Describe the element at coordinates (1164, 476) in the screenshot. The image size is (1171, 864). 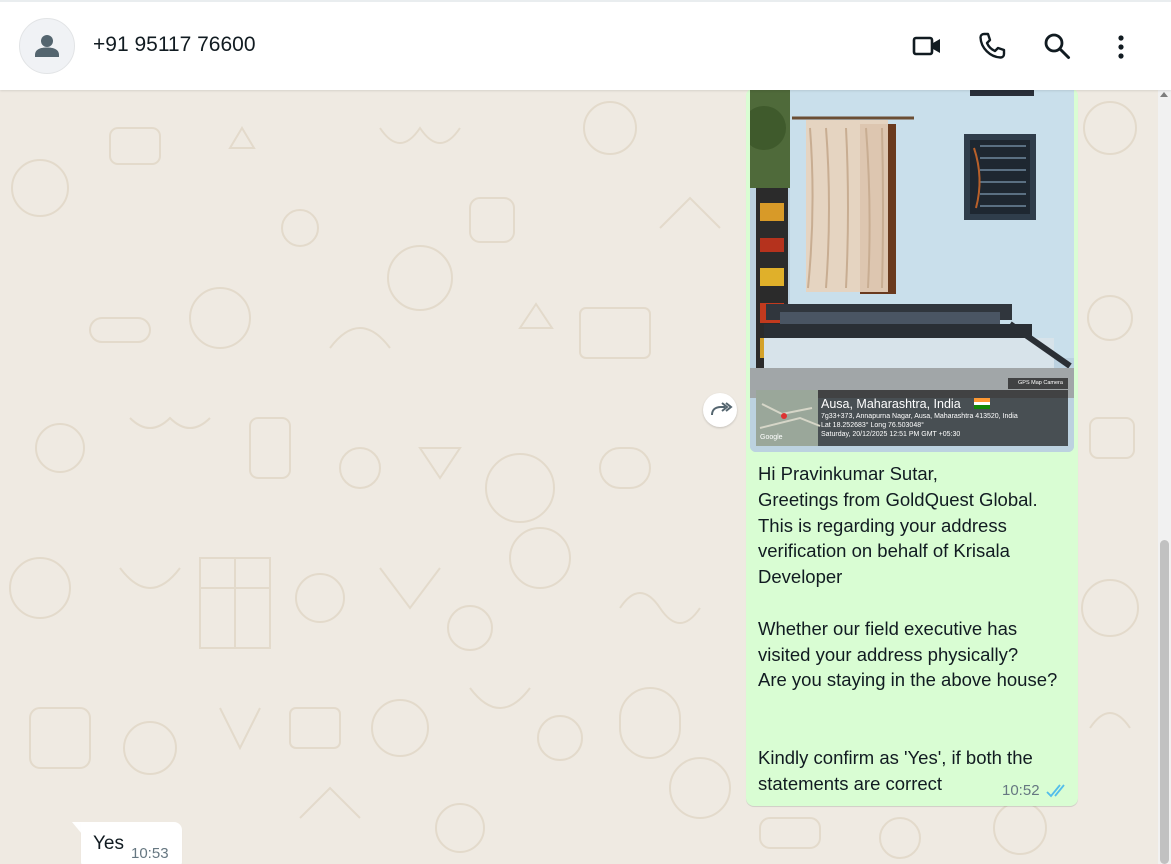
I see `chat-scrollbar` at that location.